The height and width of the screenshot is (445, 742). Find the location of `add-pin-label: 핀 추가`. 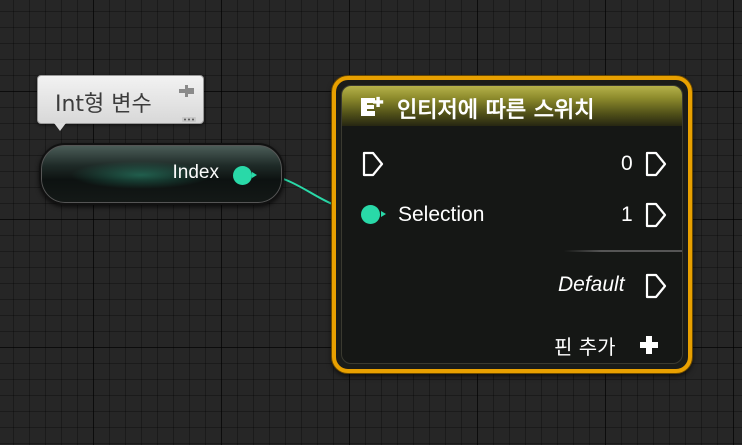

add-pin-label: 핀 추가 is located at coordinates (585, 345).